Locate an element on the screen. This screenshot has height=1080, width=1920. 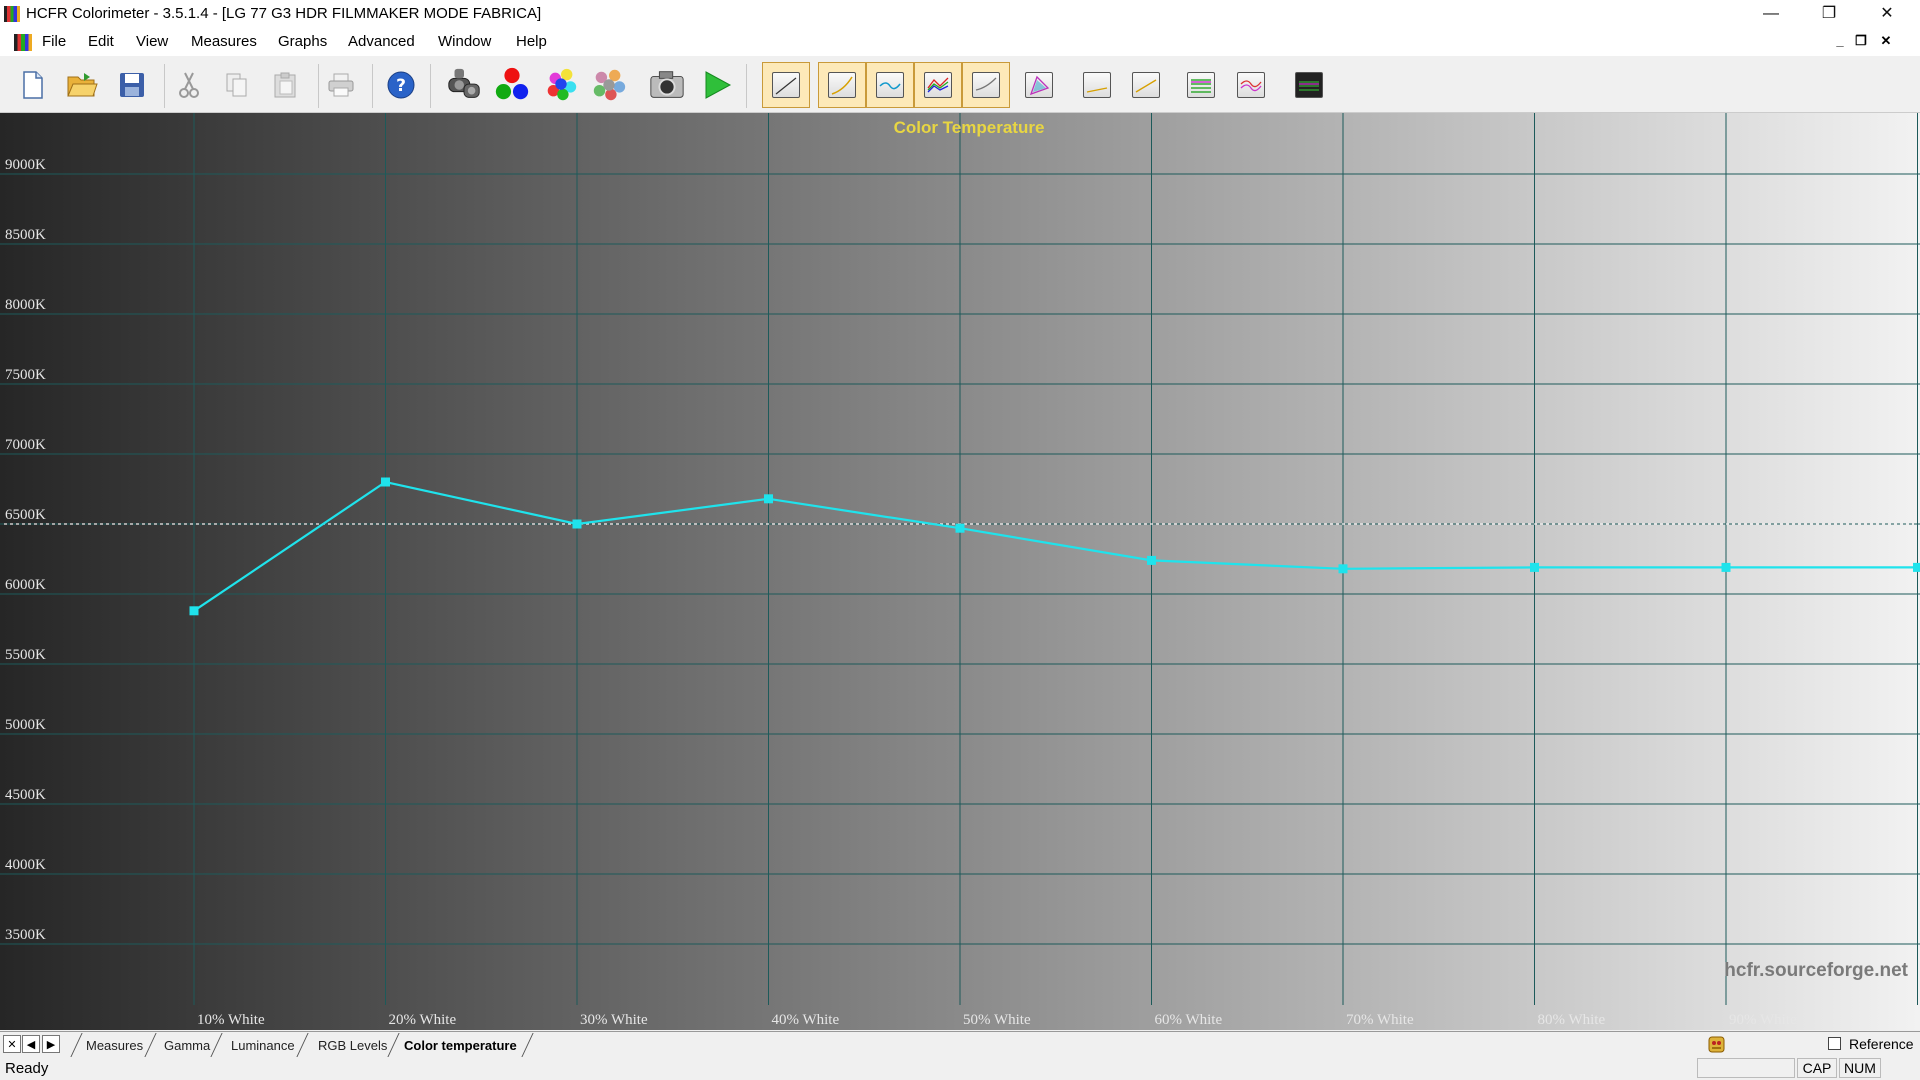
document-icon is located at coordinates (23, 42).